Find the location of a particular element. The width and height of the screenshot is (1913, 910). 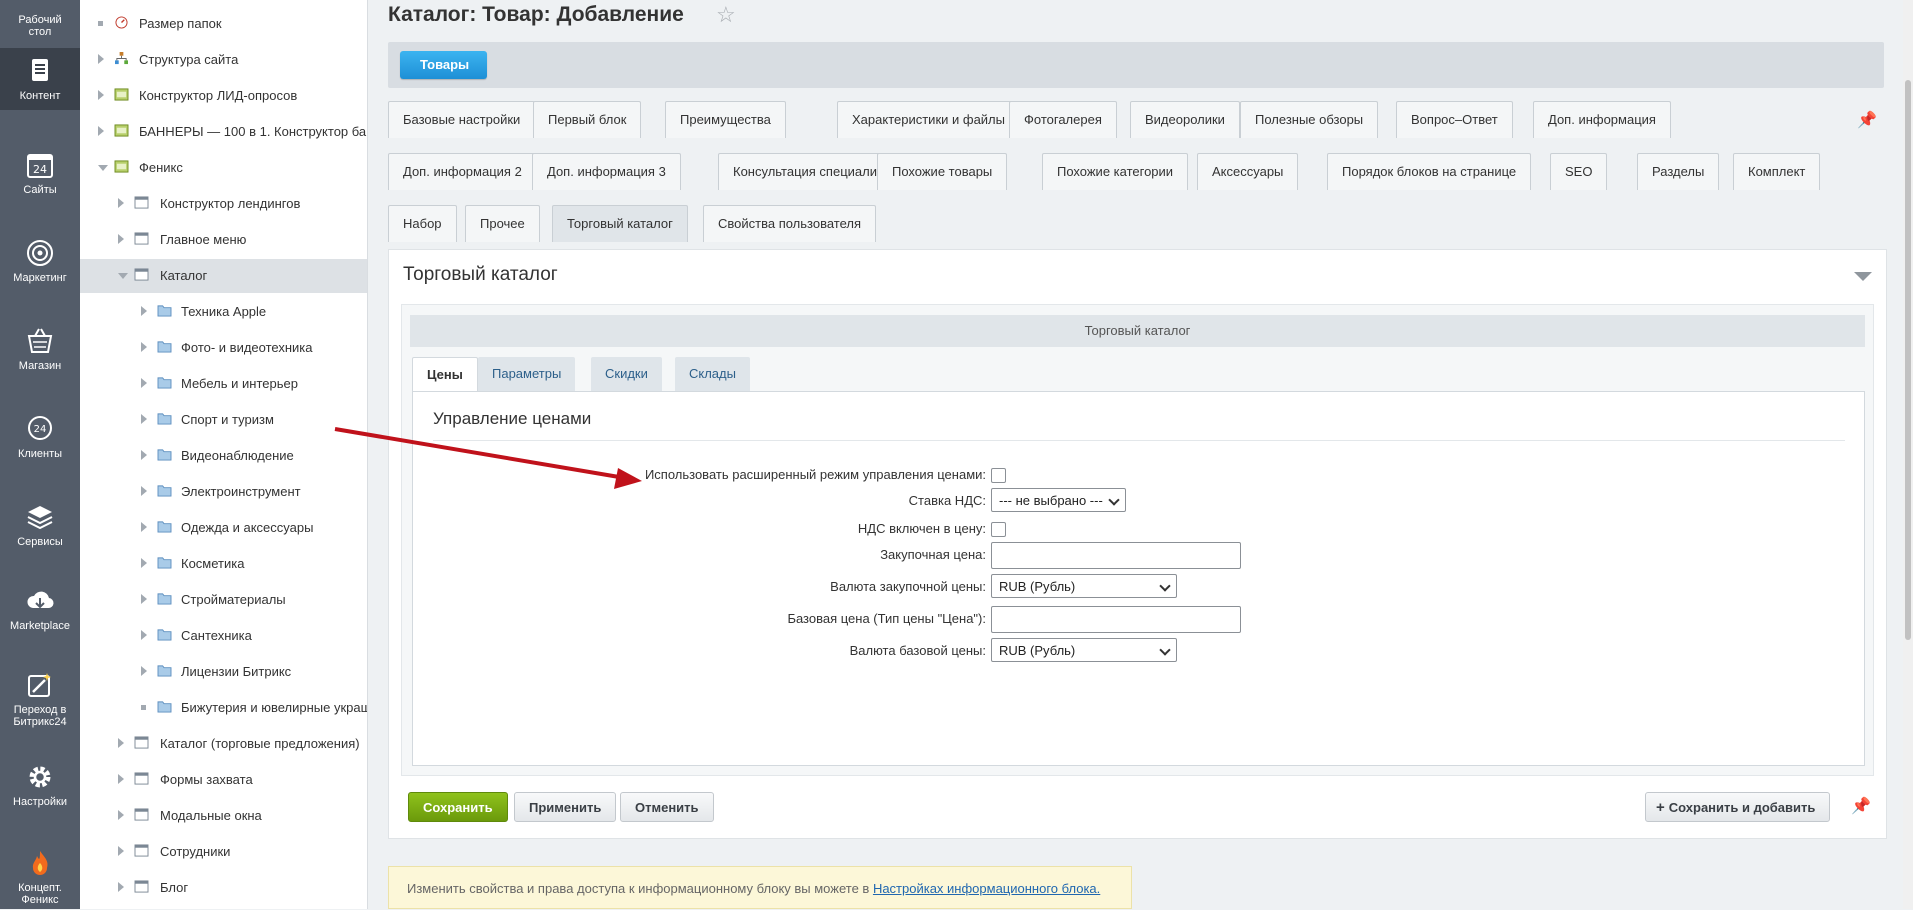

save-and-add-button: + Сохранить и добавить is located at coordinates (1738, 807).